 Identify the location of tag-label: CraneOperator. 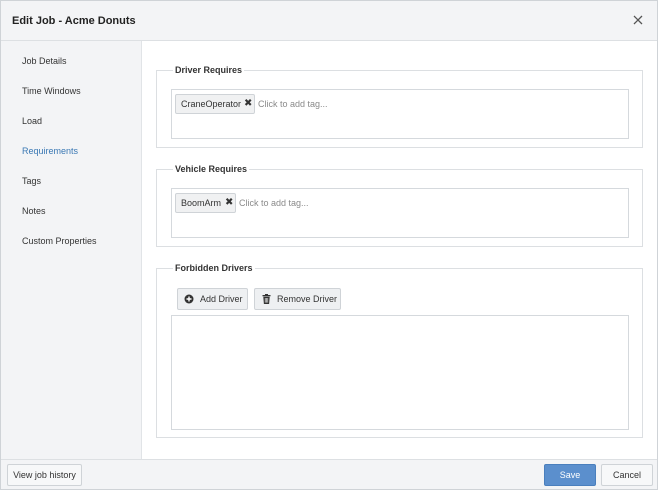
(211, 104).